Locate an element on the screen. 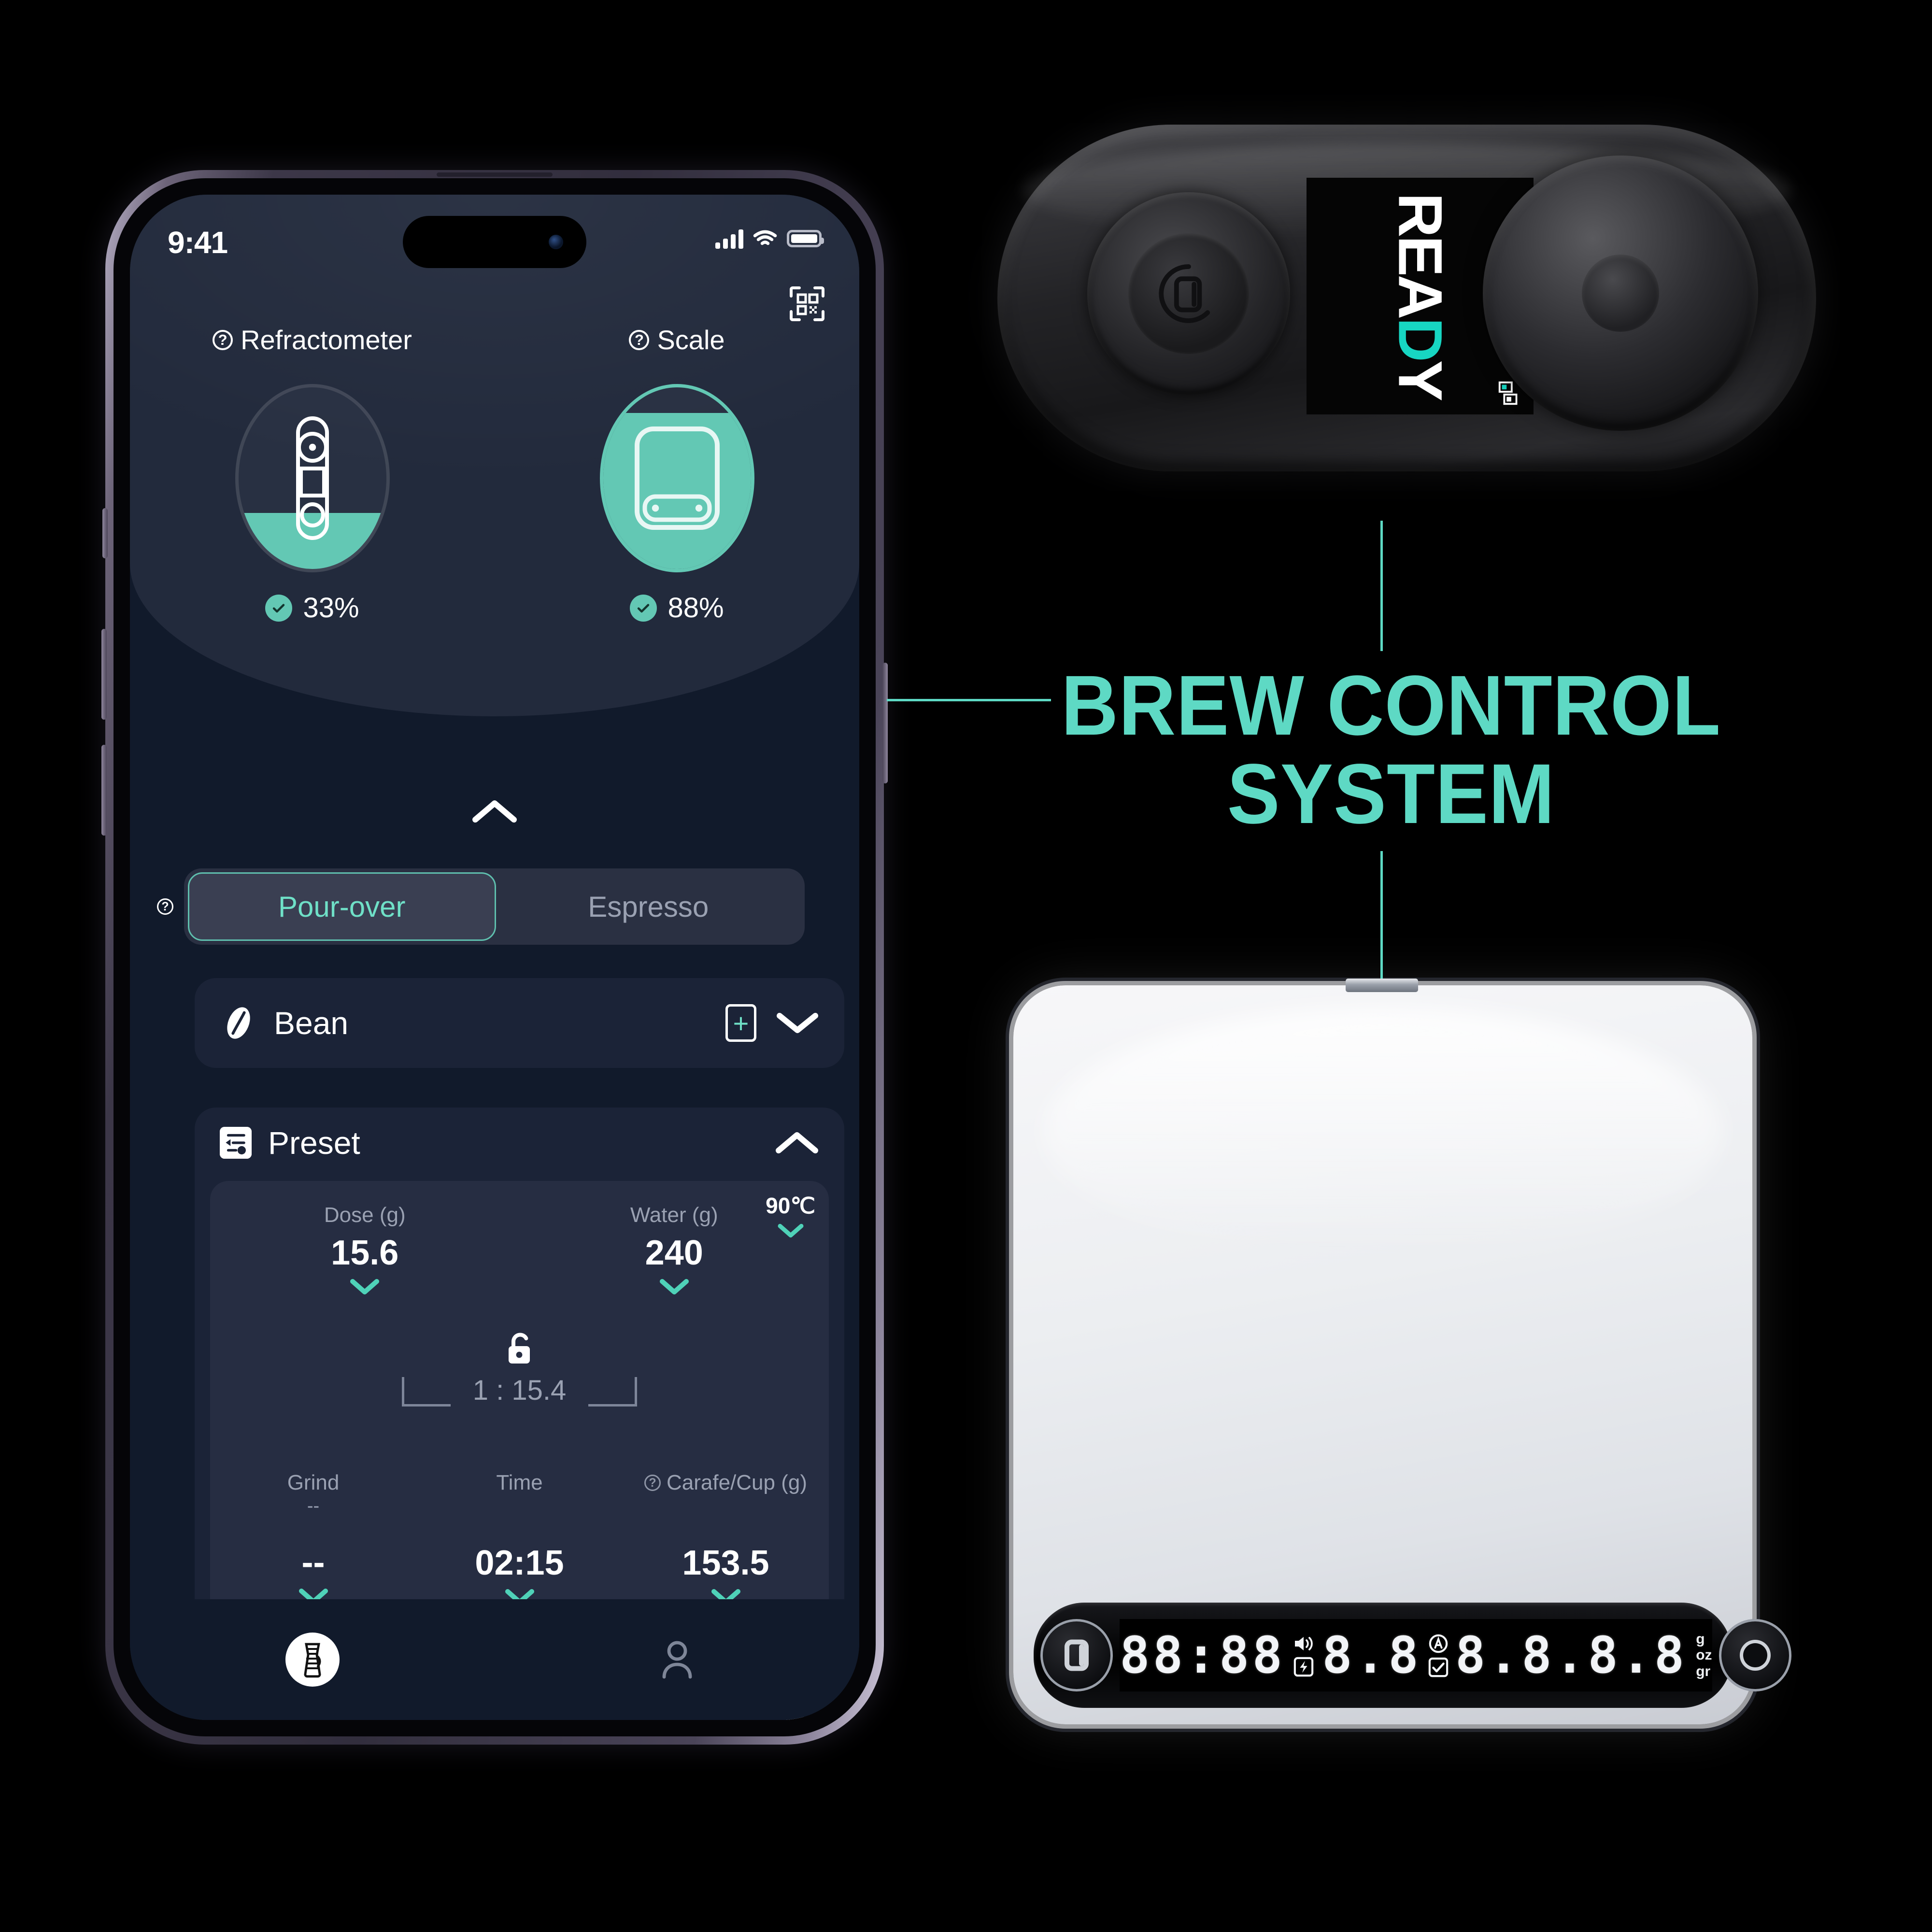 This screenshot has height=1932, width=1932. temperature-field: 90℃ is located at coordinates (790, 1215).